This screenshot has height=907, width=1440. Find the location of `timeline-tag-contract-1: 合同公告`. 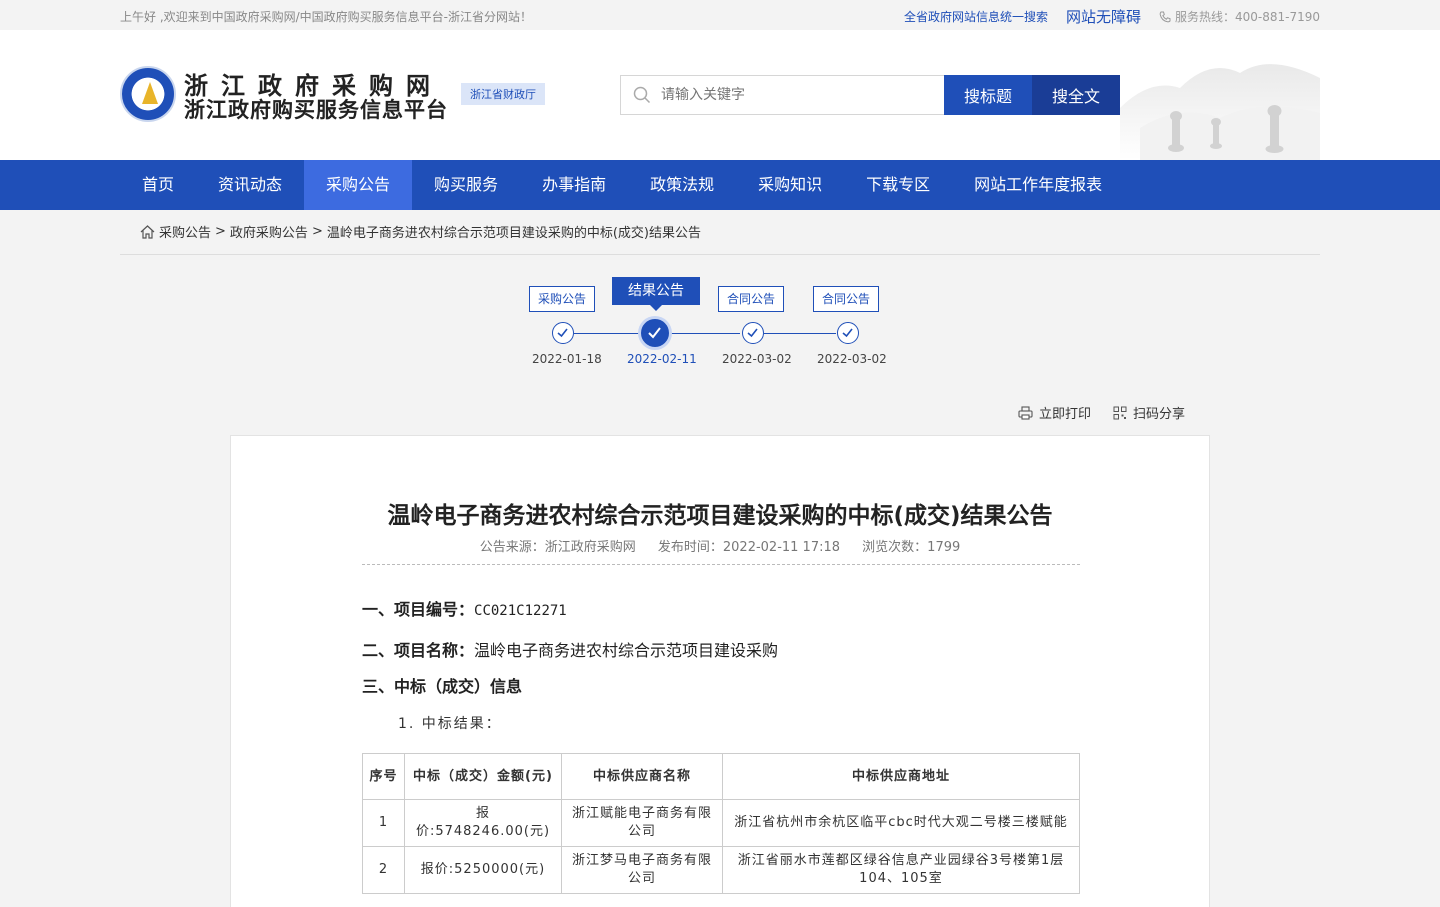

timeline-tag-contract-1: 合同公告 is located at coordinates (751, 299).